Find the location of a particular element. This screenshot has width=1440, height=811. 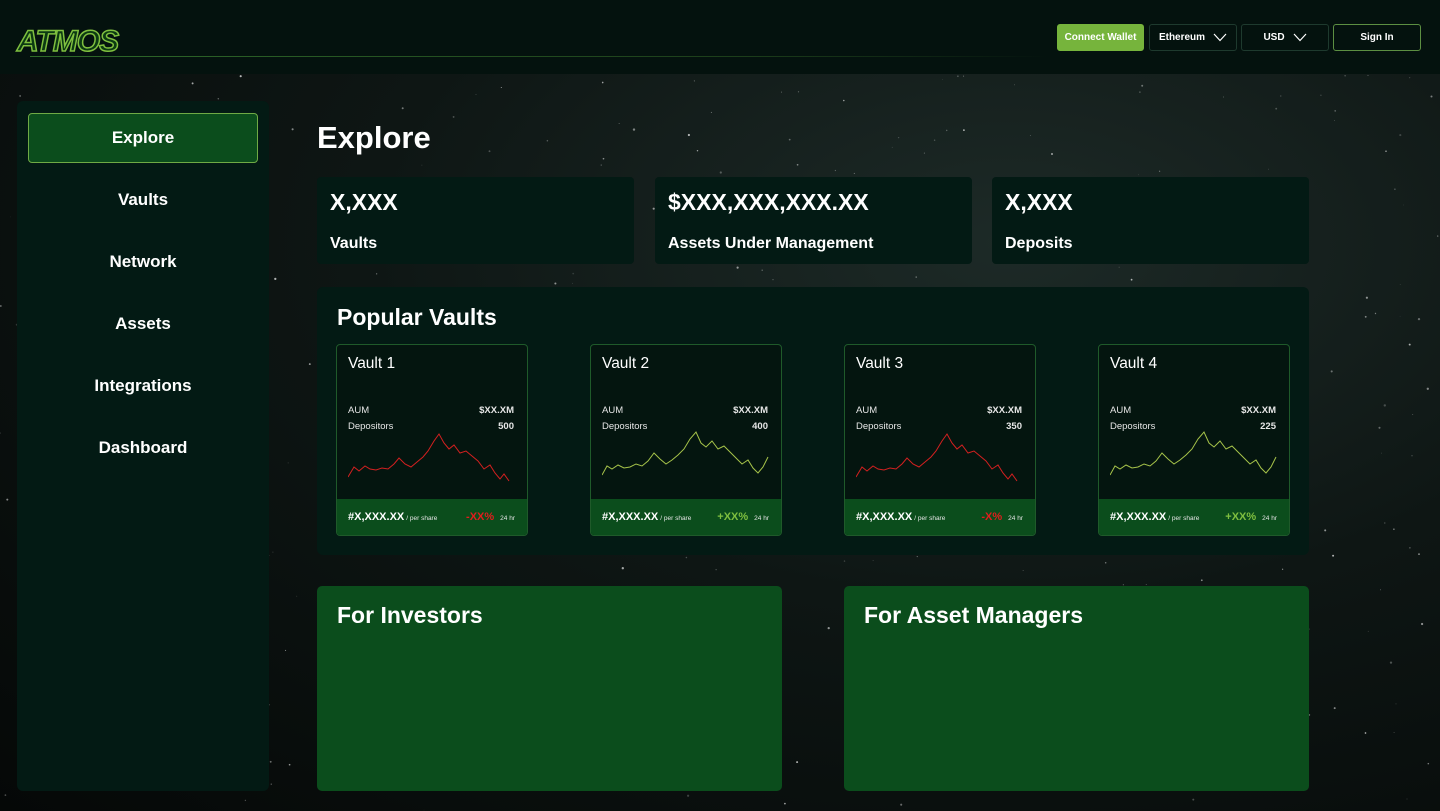

for-investors-title: For Investors is located at coordinates (410, 615).